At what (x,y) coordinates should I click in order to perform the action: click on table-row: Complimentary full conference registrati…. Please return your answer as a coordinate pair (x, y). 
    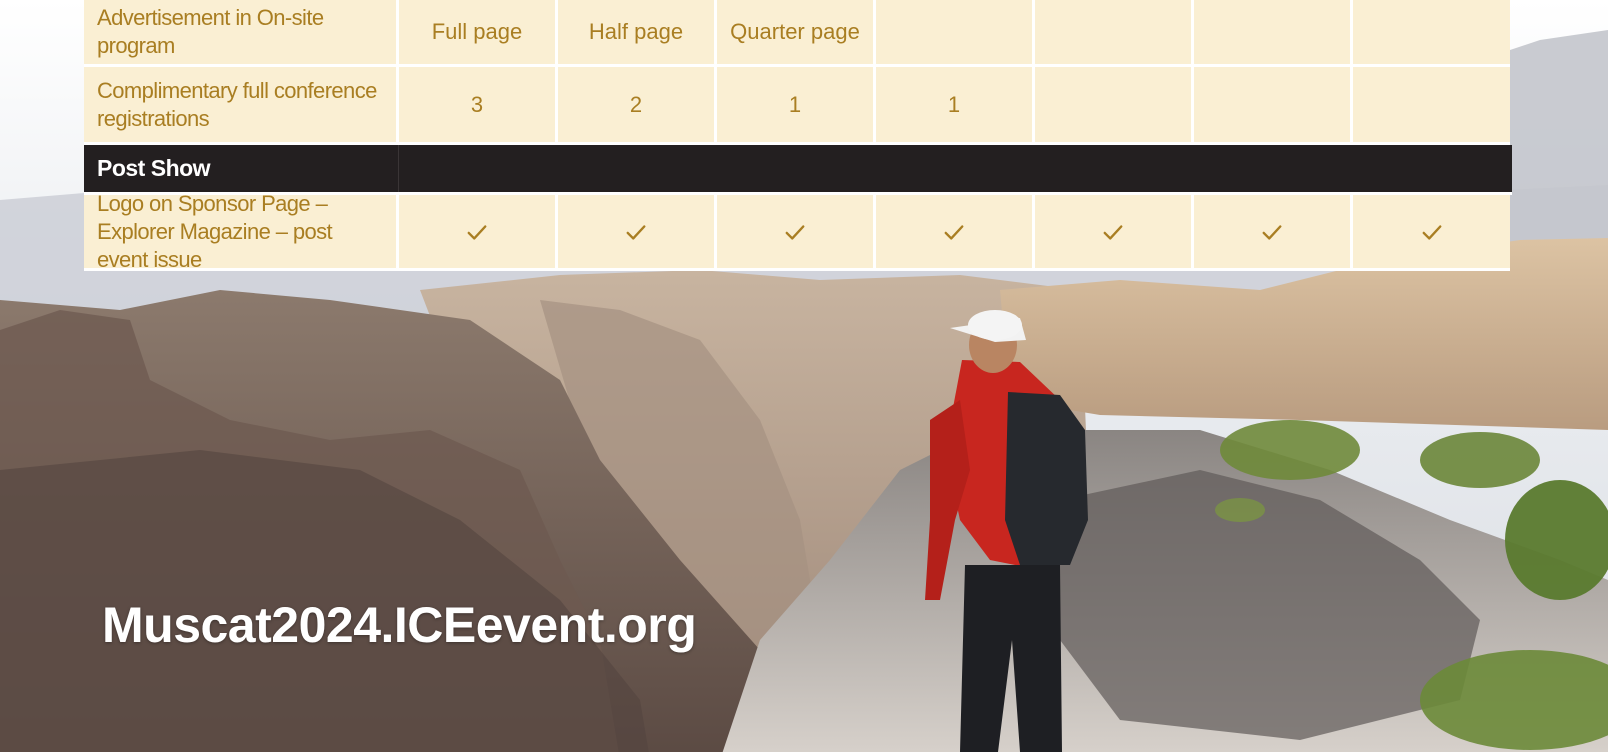
    Looking at the image, I should click on (798, 106).